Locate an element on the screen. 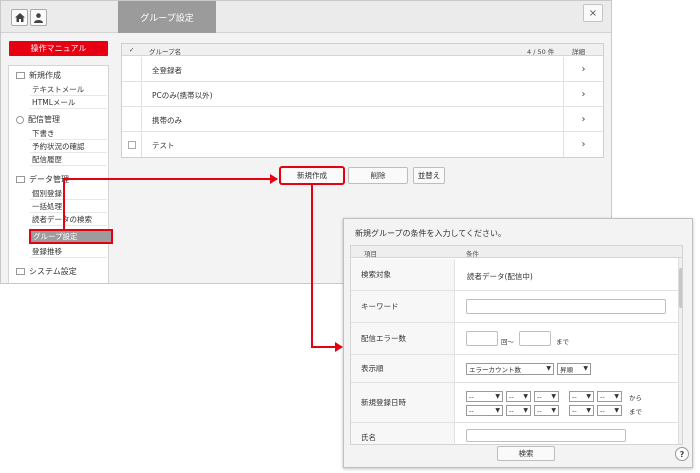  row-target: 検索対象 読者データ(配信中) is located at coordinates (514, 275).